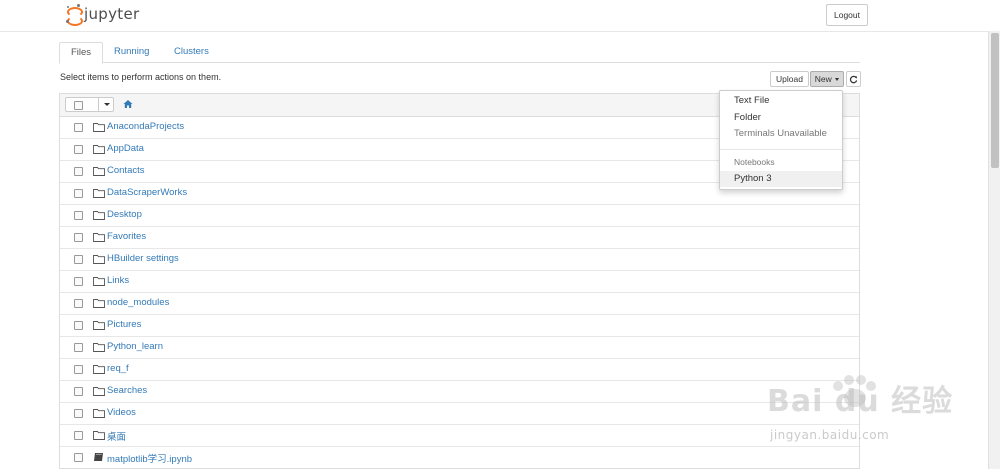 This screenshot has width=1000, height=469. I want to click on file-name-link: req_f, so click(118, 368).